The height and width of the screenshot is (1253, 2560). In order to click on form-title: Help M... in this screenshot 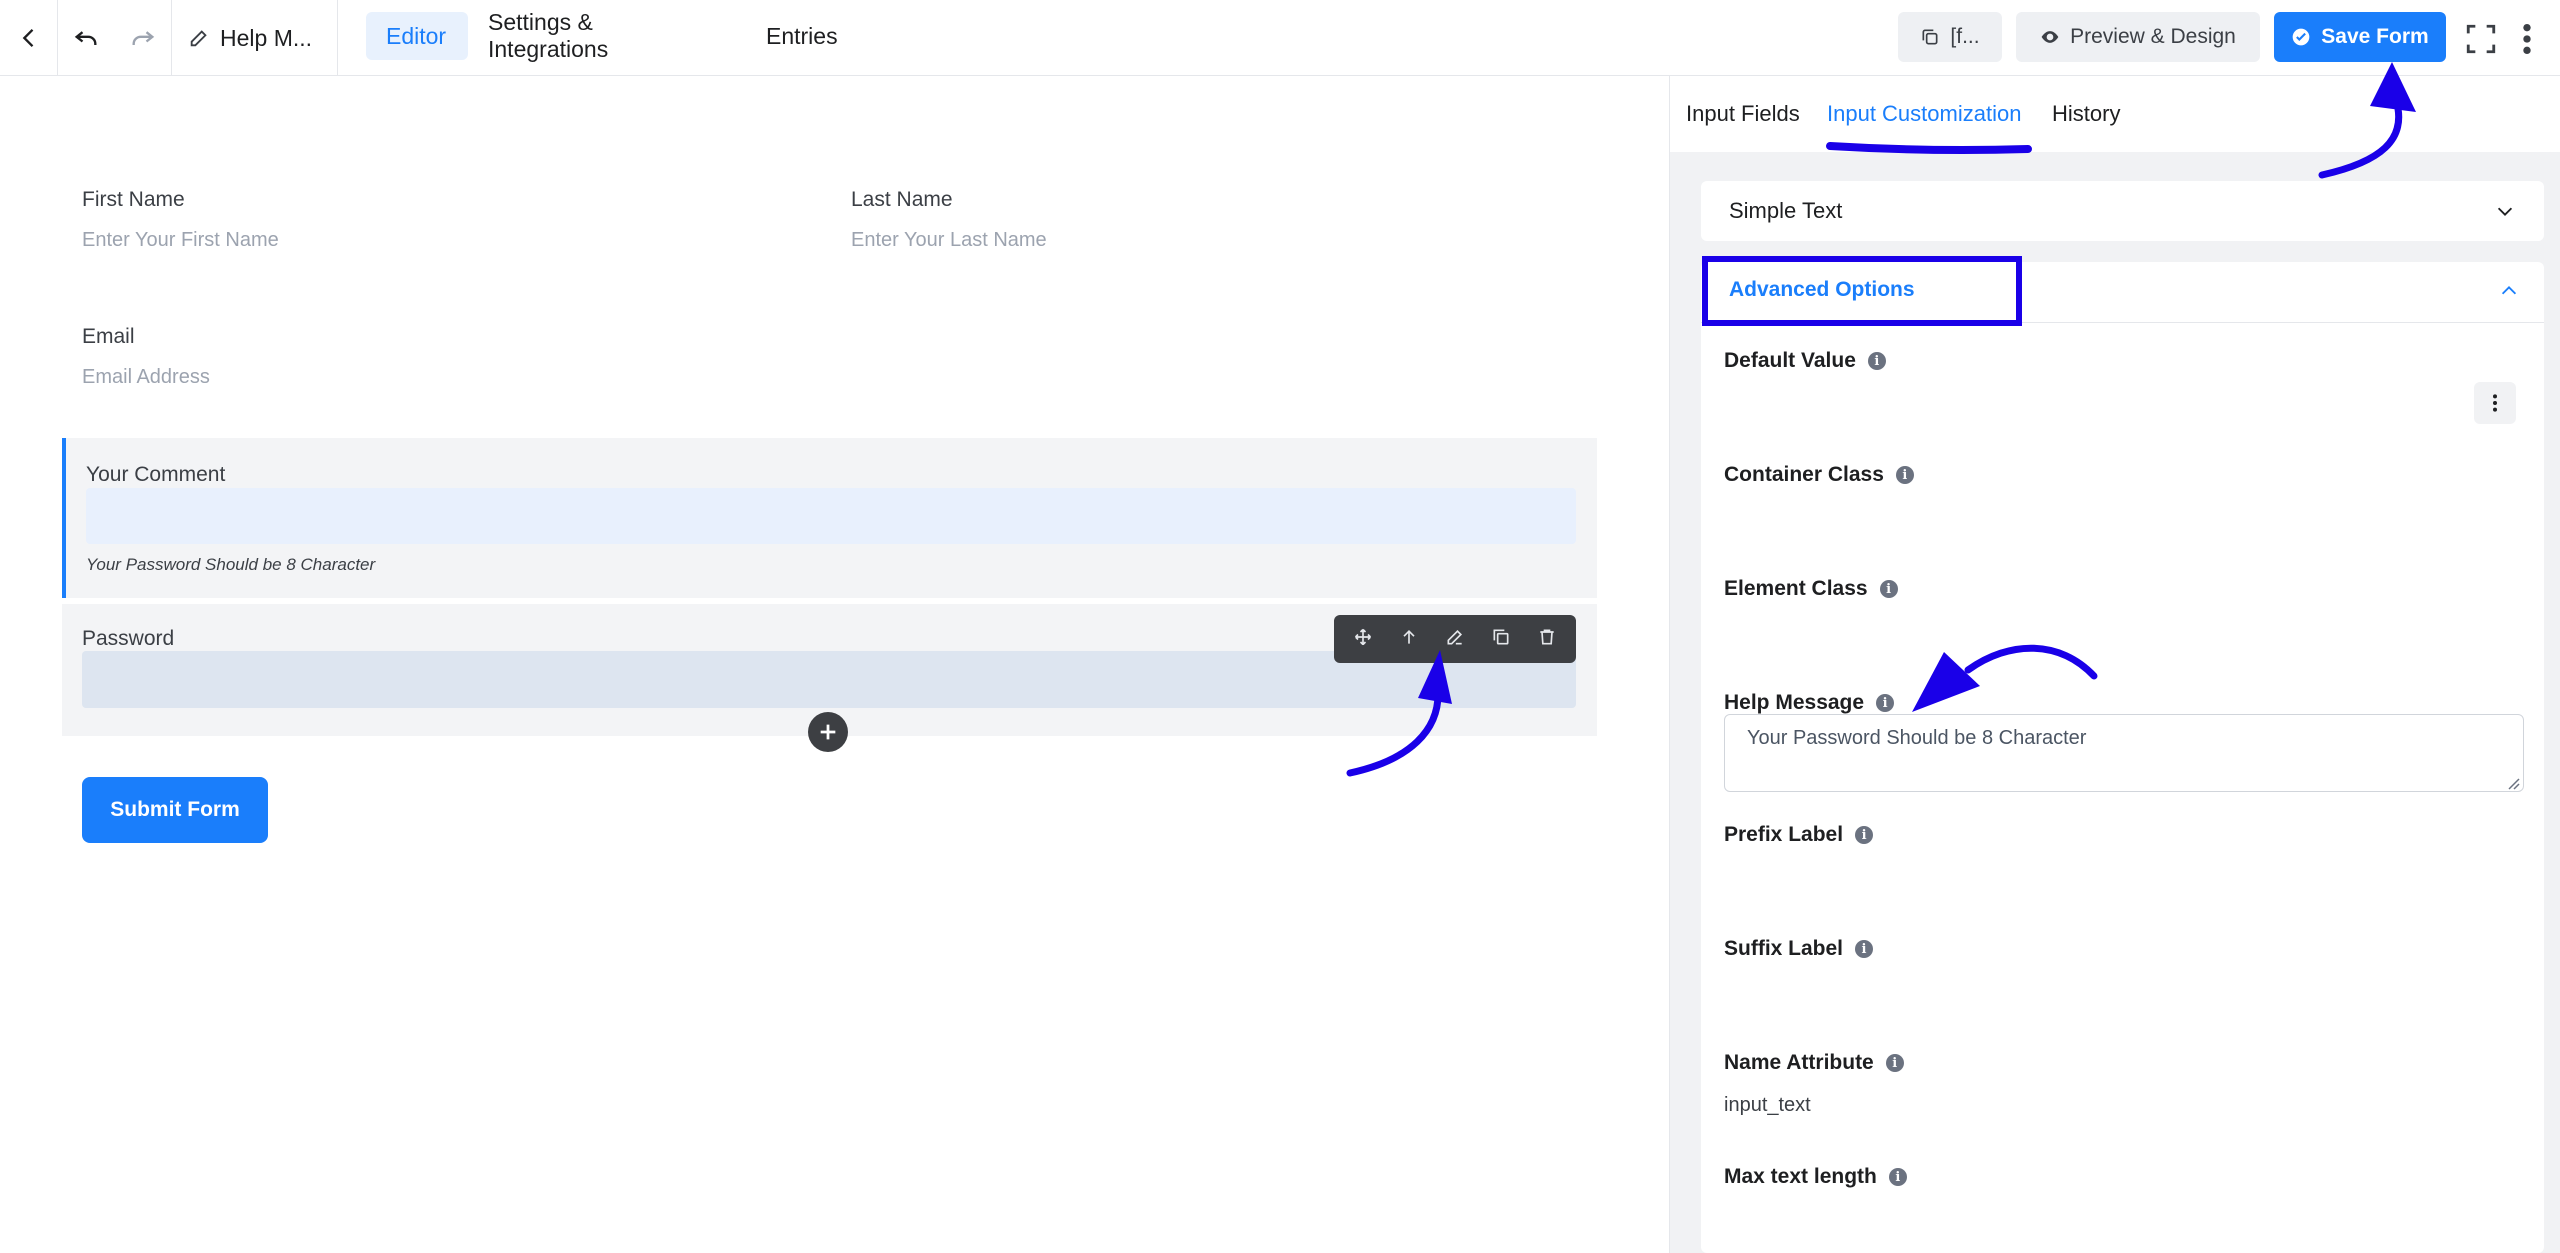, I will do `click(255, 38)`.